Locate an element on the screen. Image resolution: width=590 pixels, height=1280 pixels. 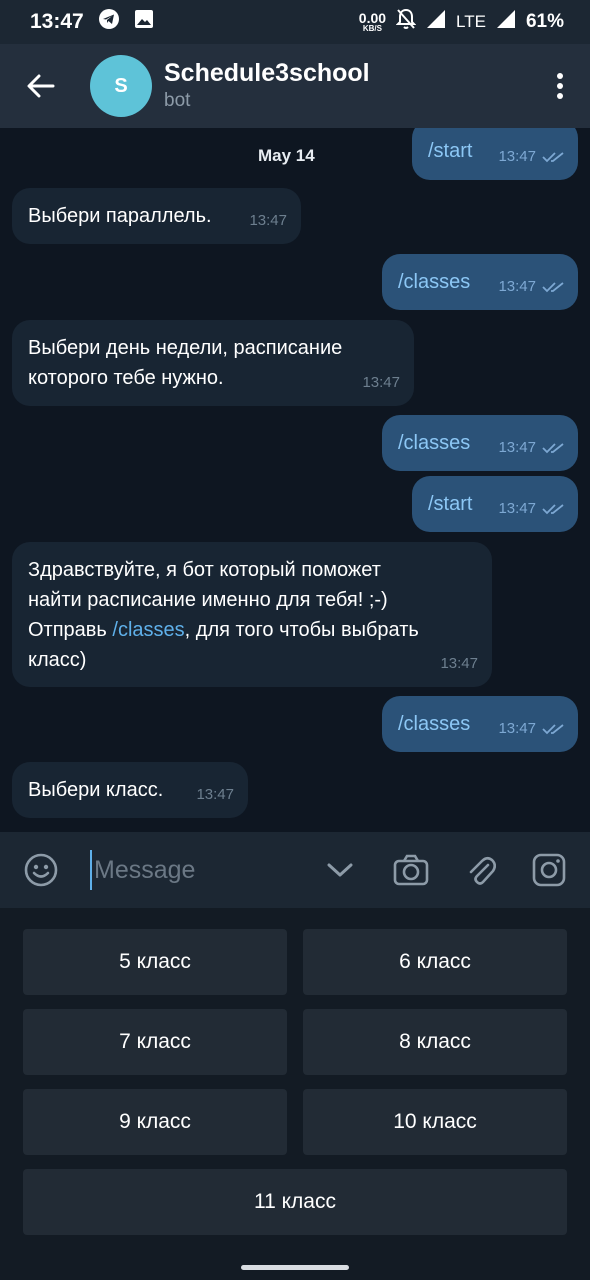
arrow-left-icon is located at coordinates (41, 86).